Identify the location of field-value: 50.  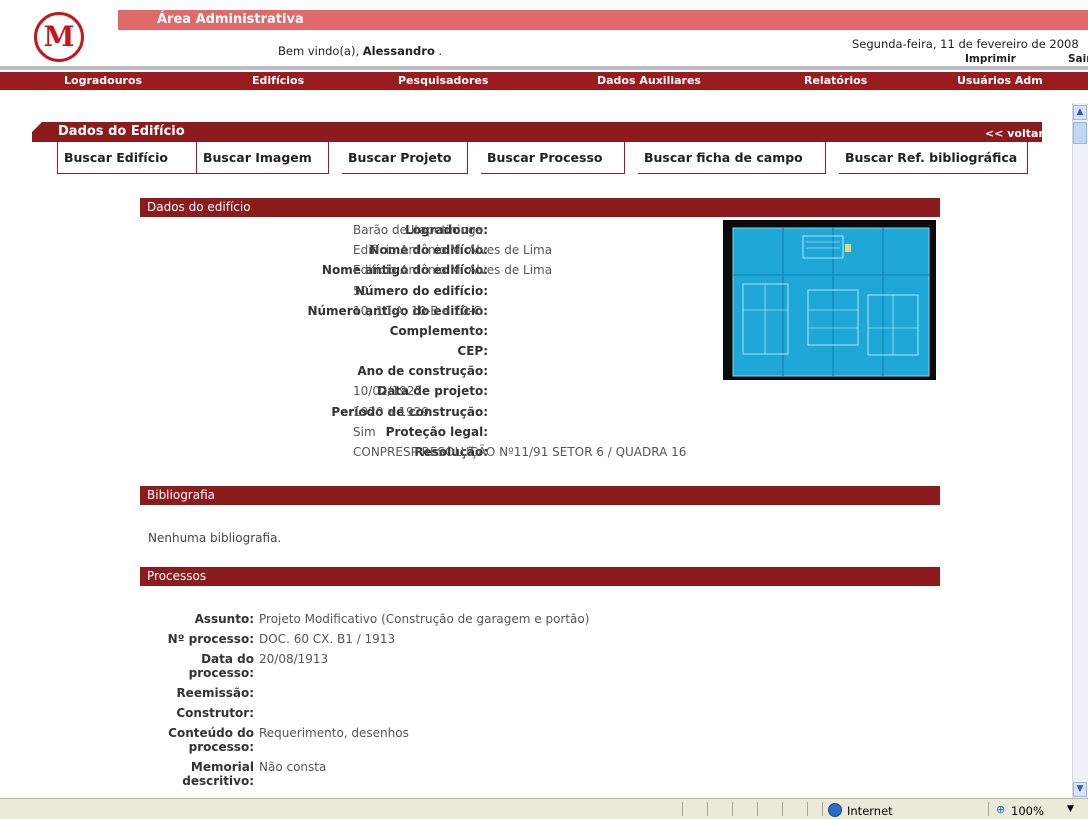
(361, 291).